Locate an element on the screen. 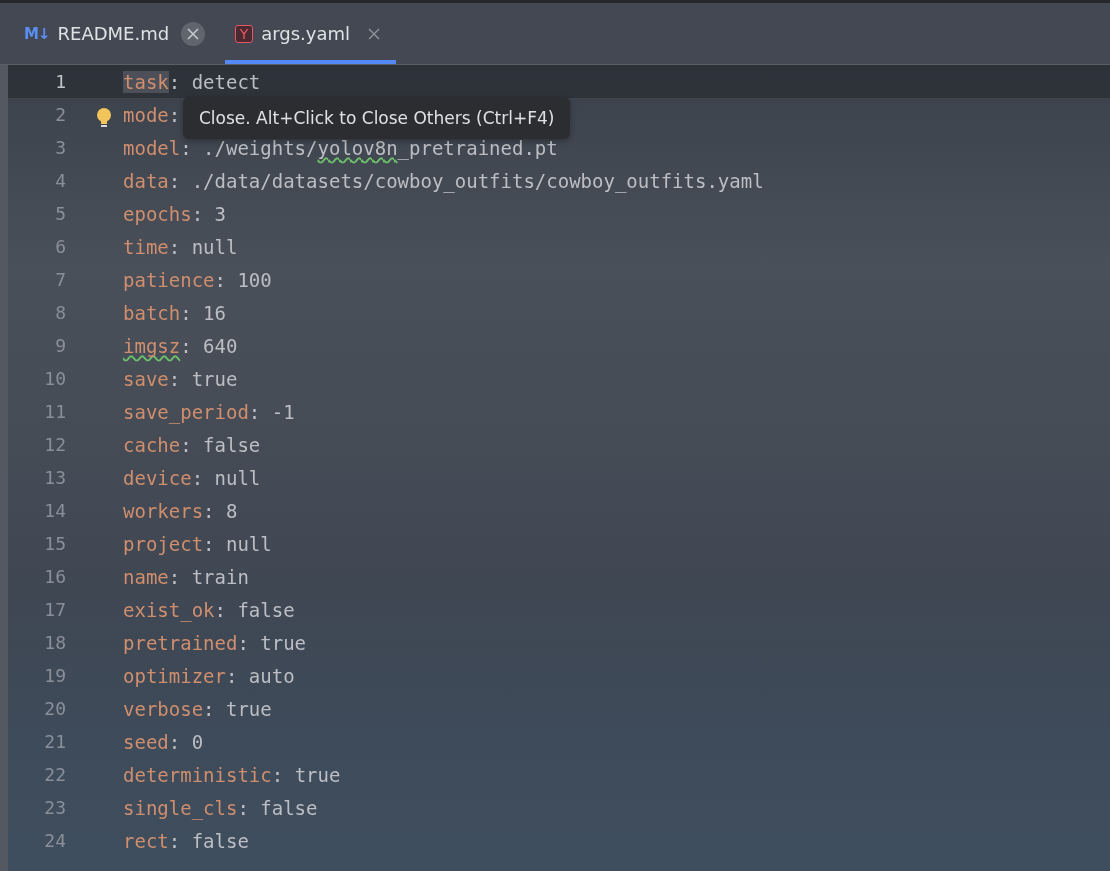 The width and height of the screenshot is (1110, 871). yaml-value: 3 is located at coordinates (220, 213).